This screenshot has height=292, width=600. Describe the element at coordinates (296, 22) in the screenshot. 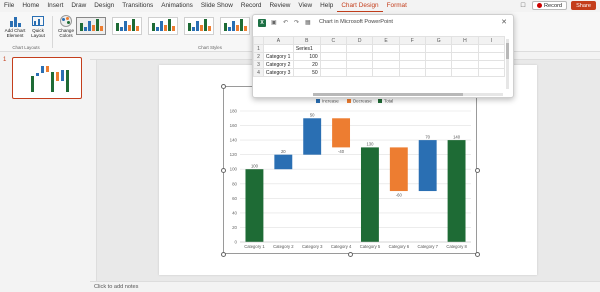

I see `redo-icon: ↷` at that location.